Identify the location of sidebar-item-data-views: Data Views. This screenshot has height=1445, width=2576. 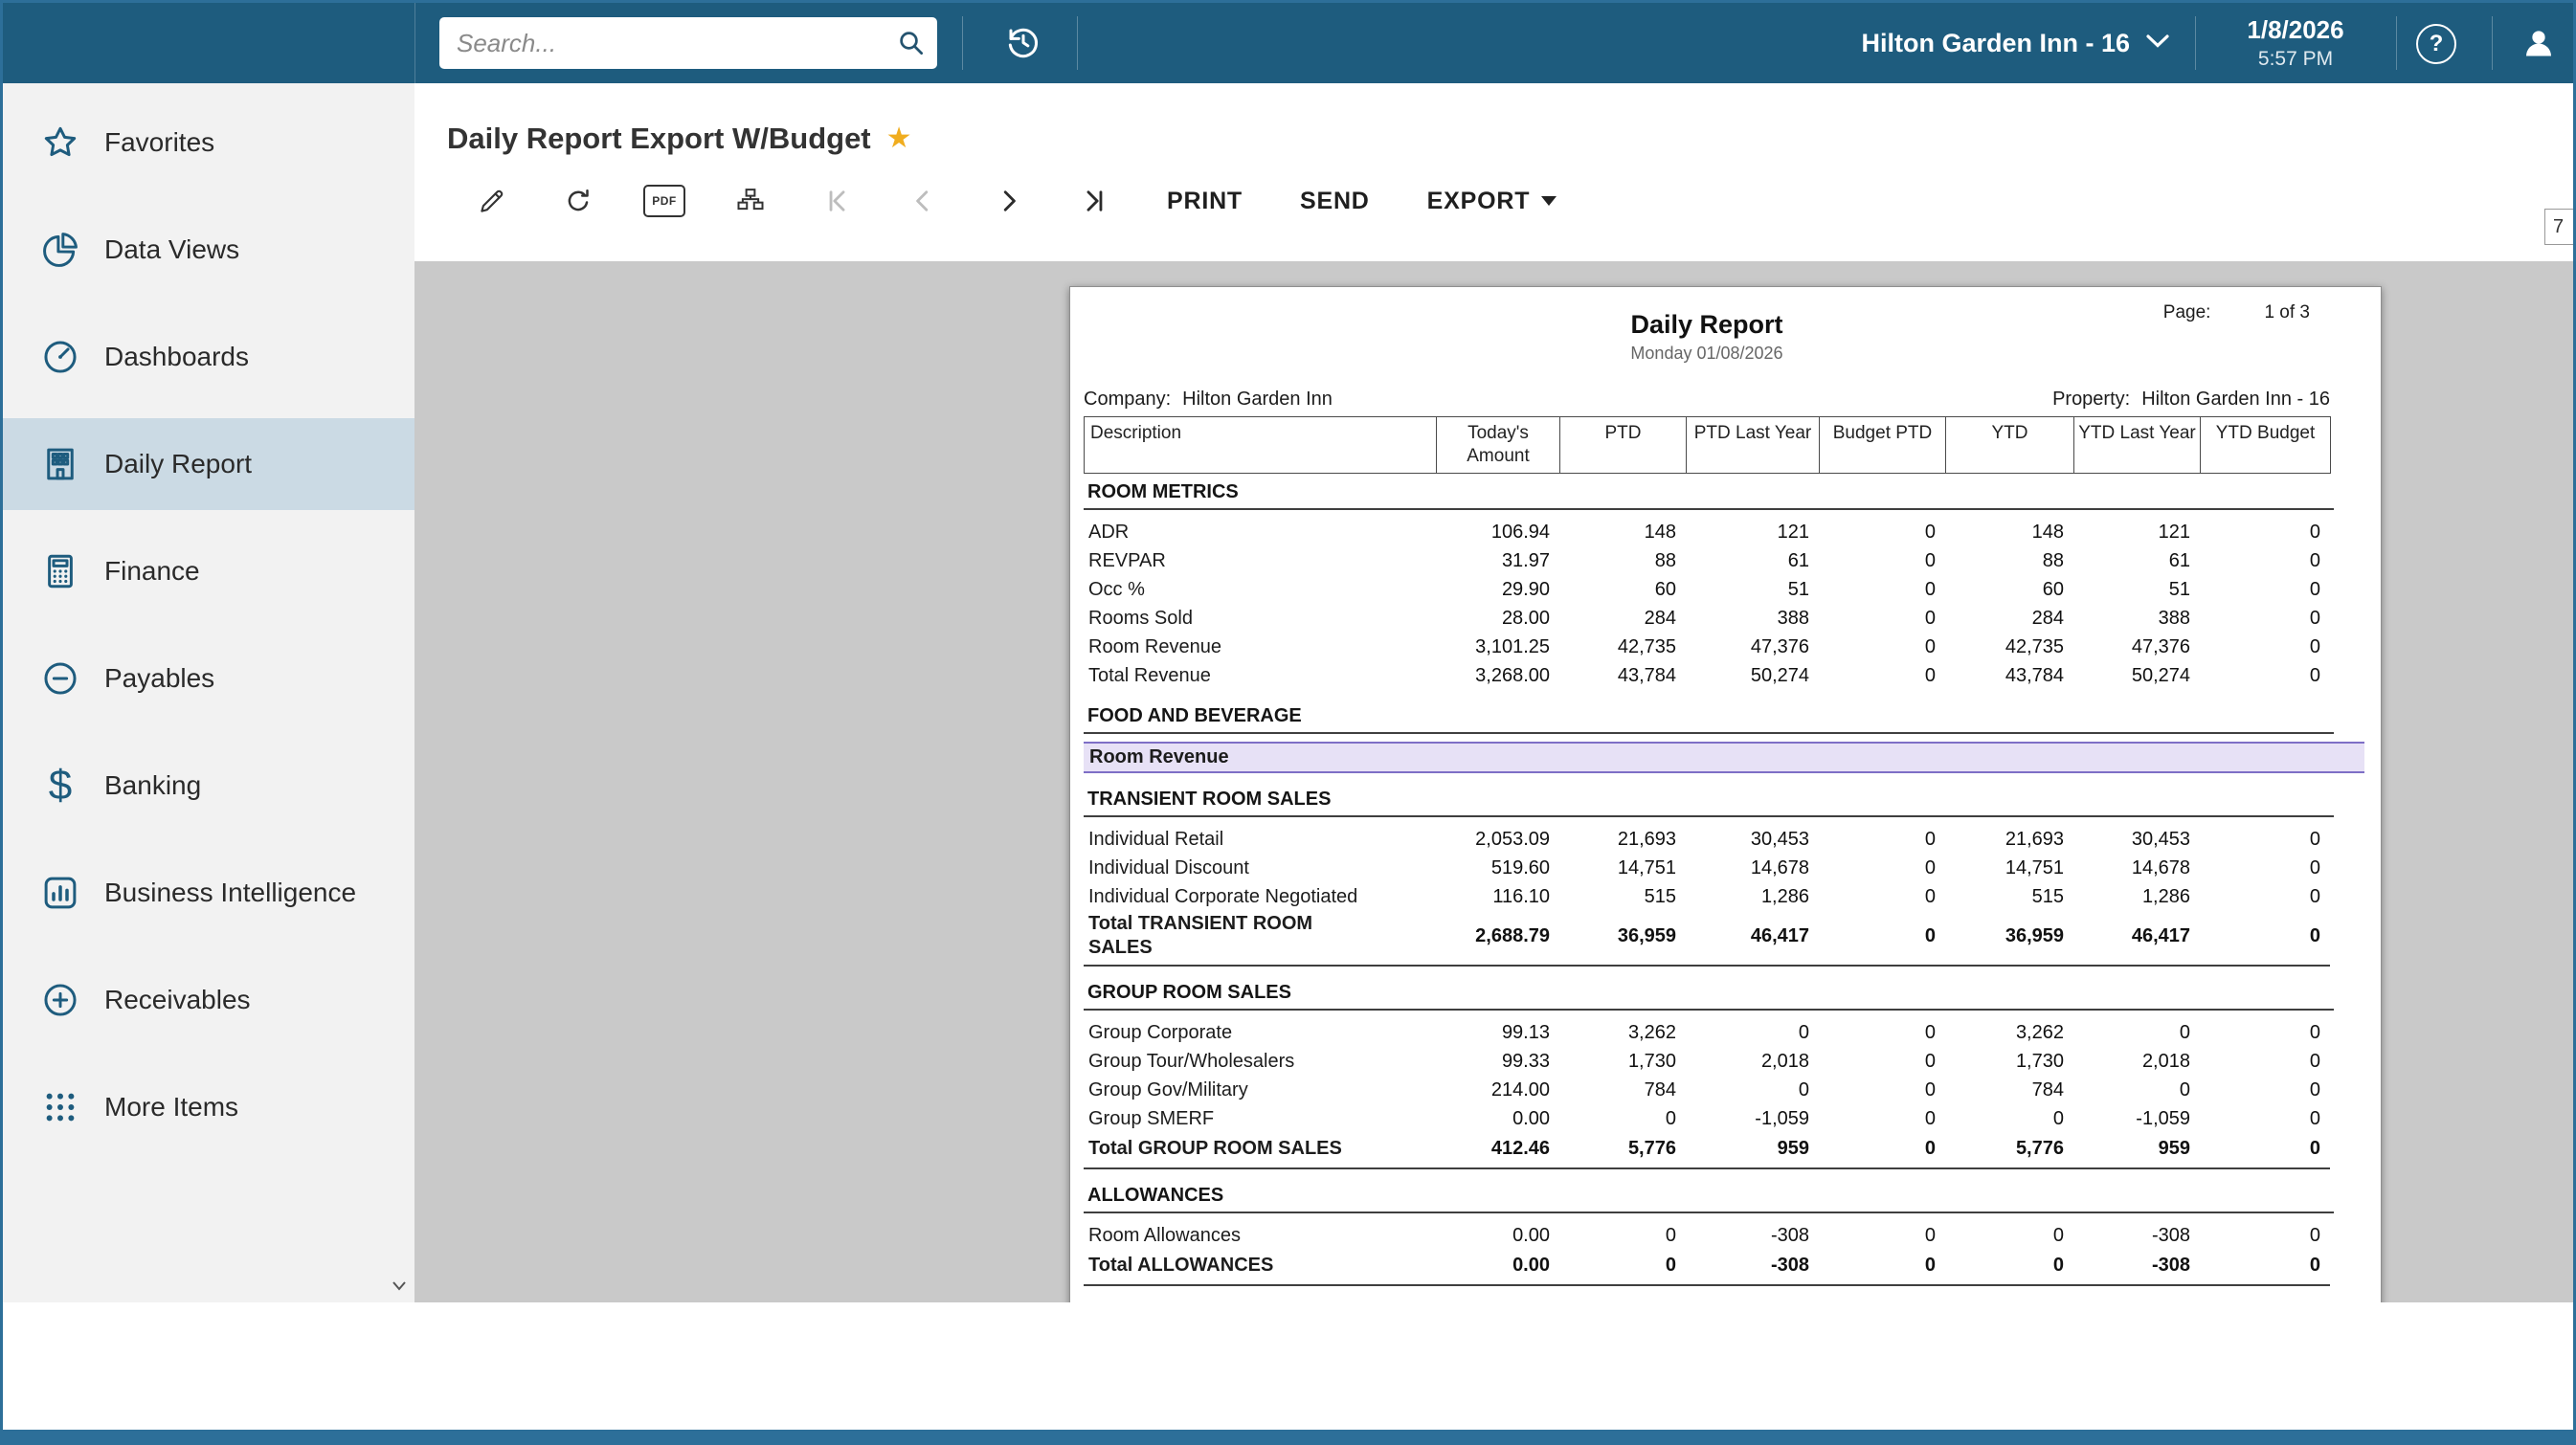
(209, 250).